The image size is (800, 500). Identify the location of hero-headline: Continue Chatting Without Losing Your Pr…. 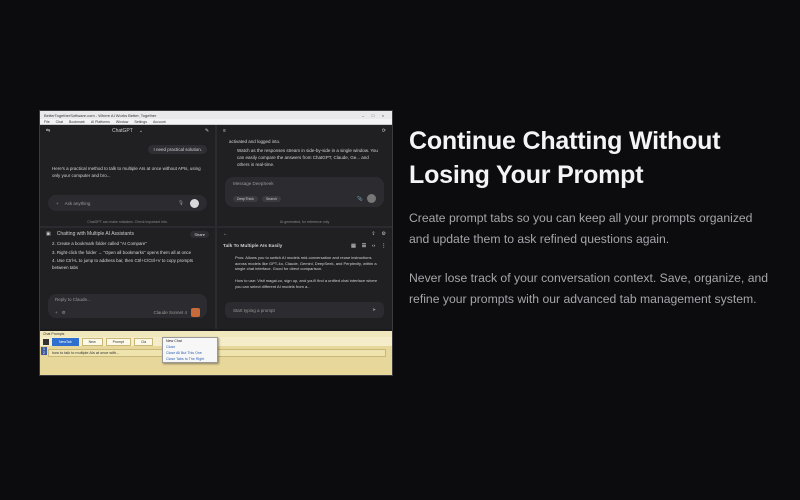
(565, 158).